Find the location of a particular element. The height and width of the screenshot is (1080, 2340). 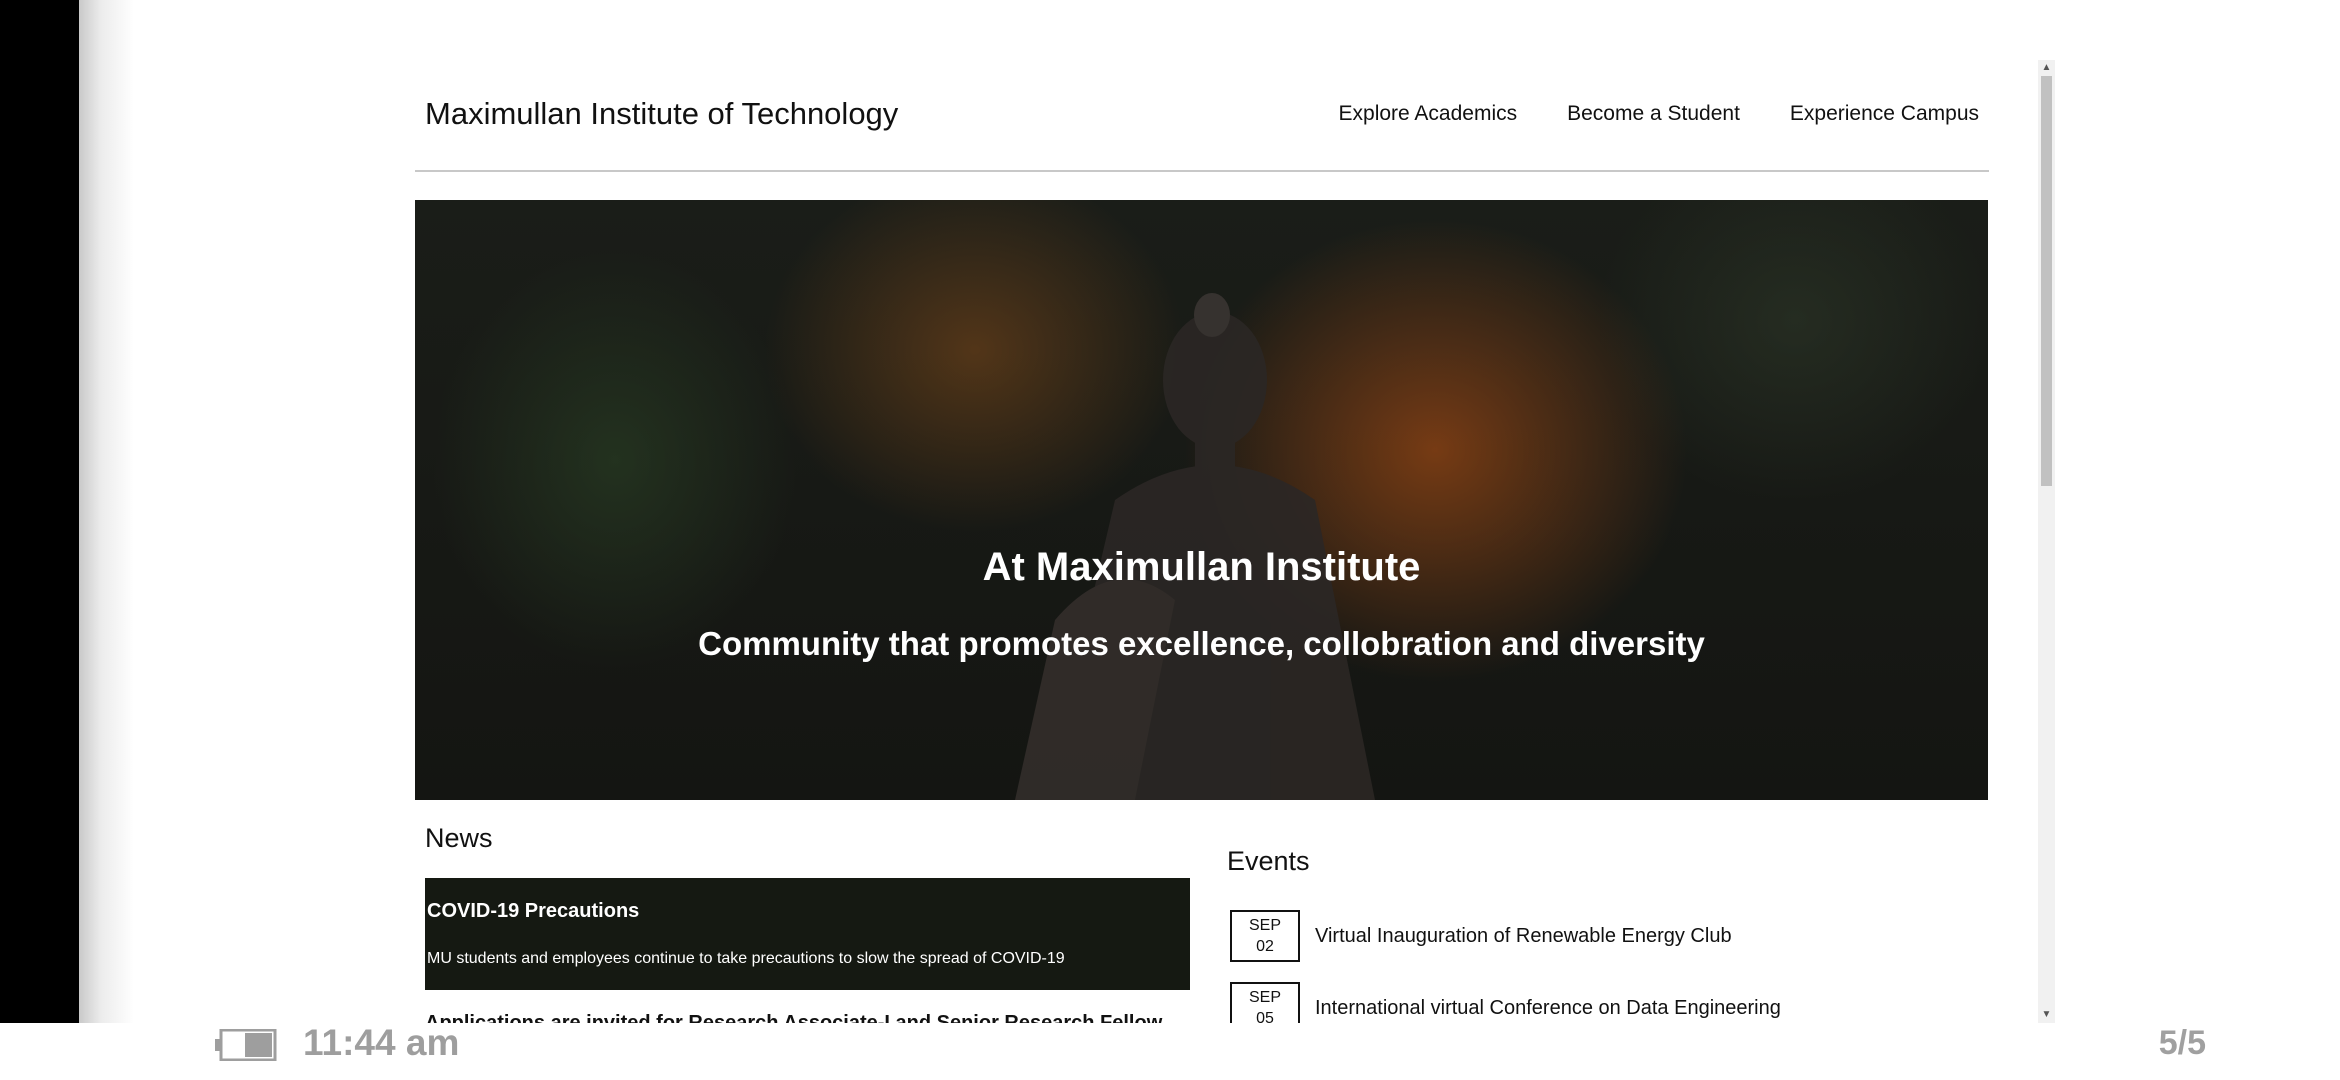

events-heading: Events is located at coordinates (1268, 861).